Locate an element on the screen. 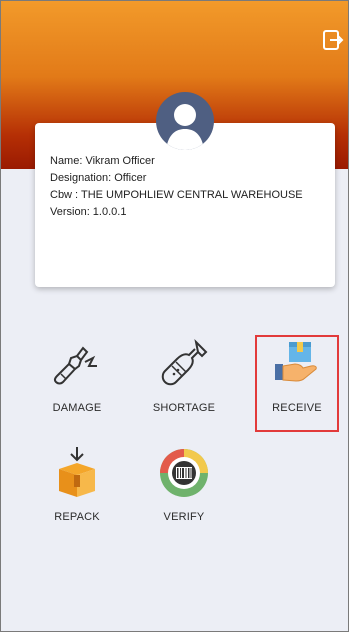 The image size is (349, 632). action-verify: VERIFY is located at coordinates (184, 484).